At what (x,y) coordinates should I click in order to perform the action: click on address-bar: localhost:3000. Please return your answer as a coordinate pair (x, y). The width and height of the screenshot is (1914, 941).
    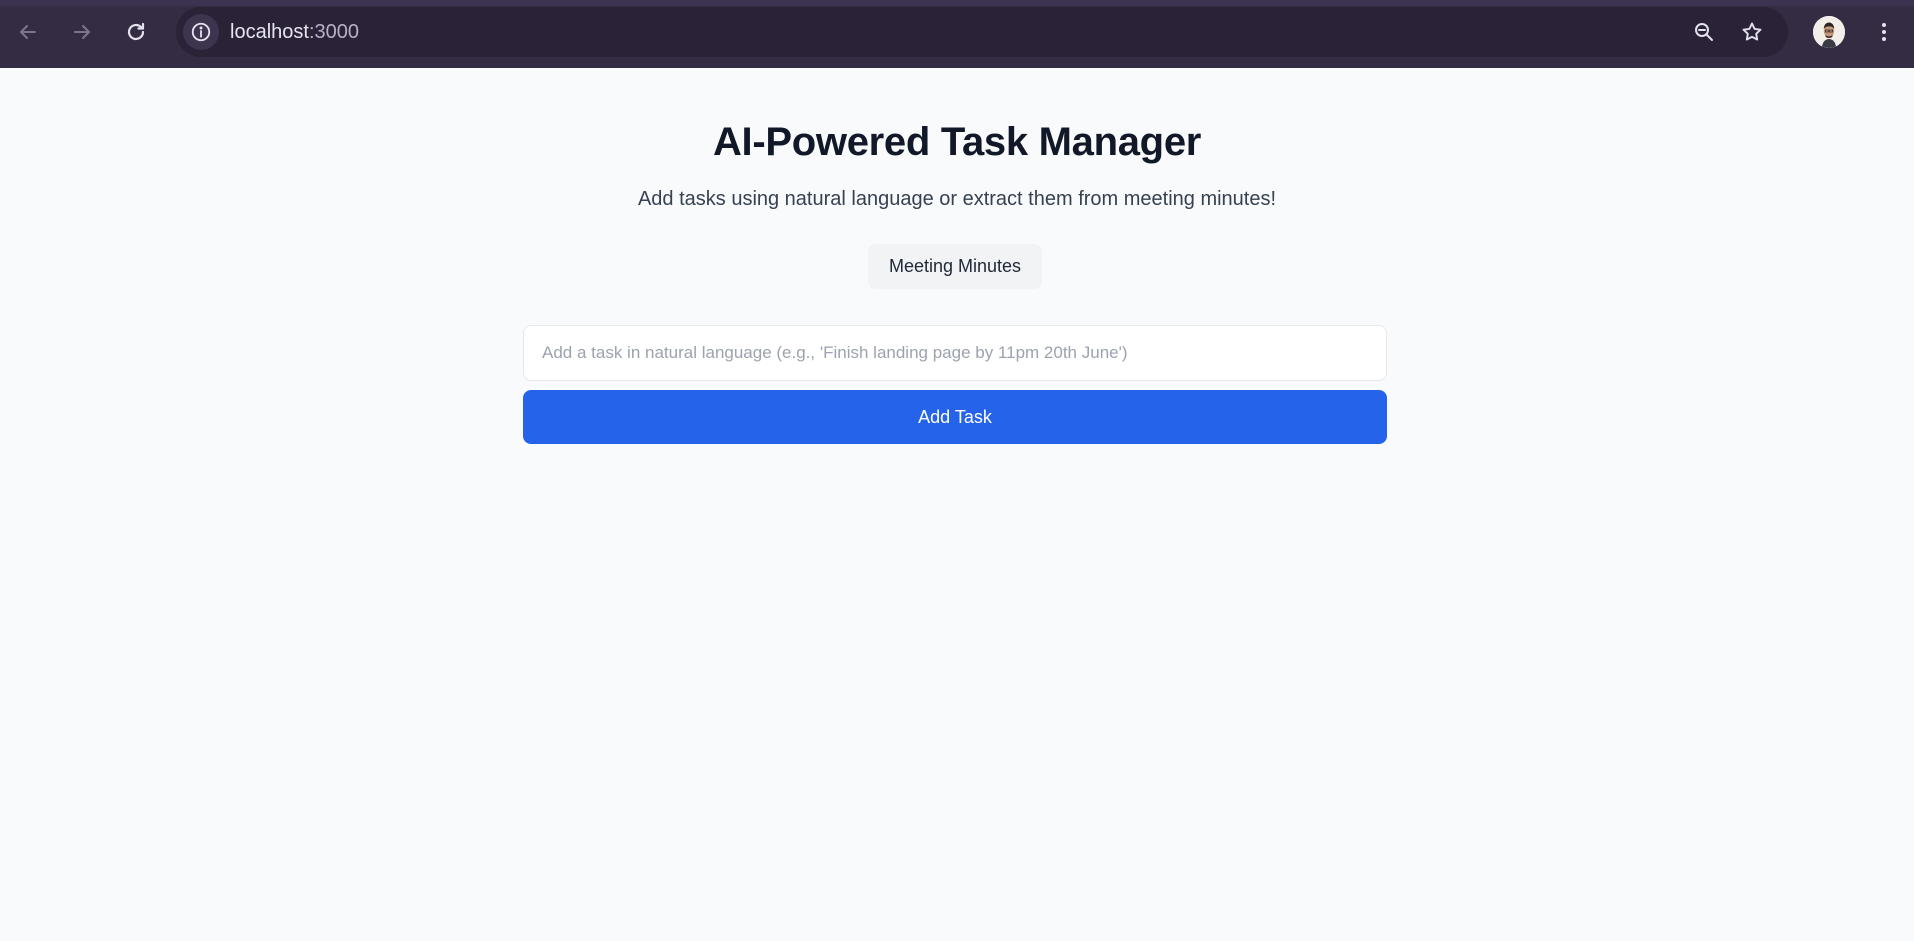
    Looking at the image, I should click on (982, 32).